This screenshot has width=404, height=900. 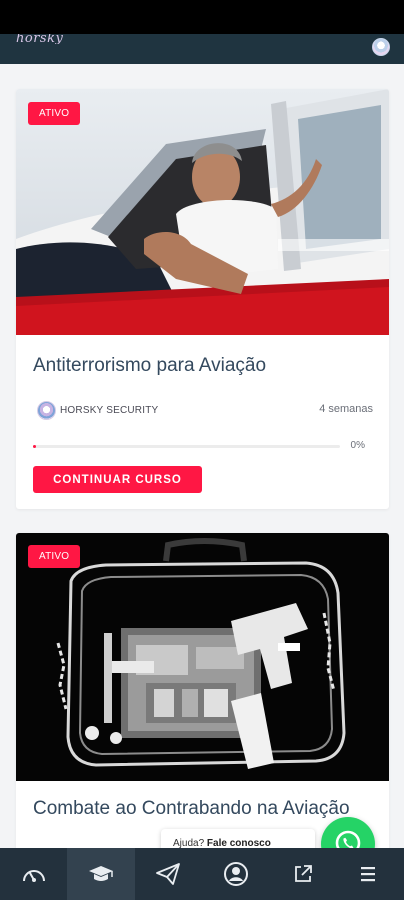 I want to click on progress-bar-fill, so click(x=35, y=446).